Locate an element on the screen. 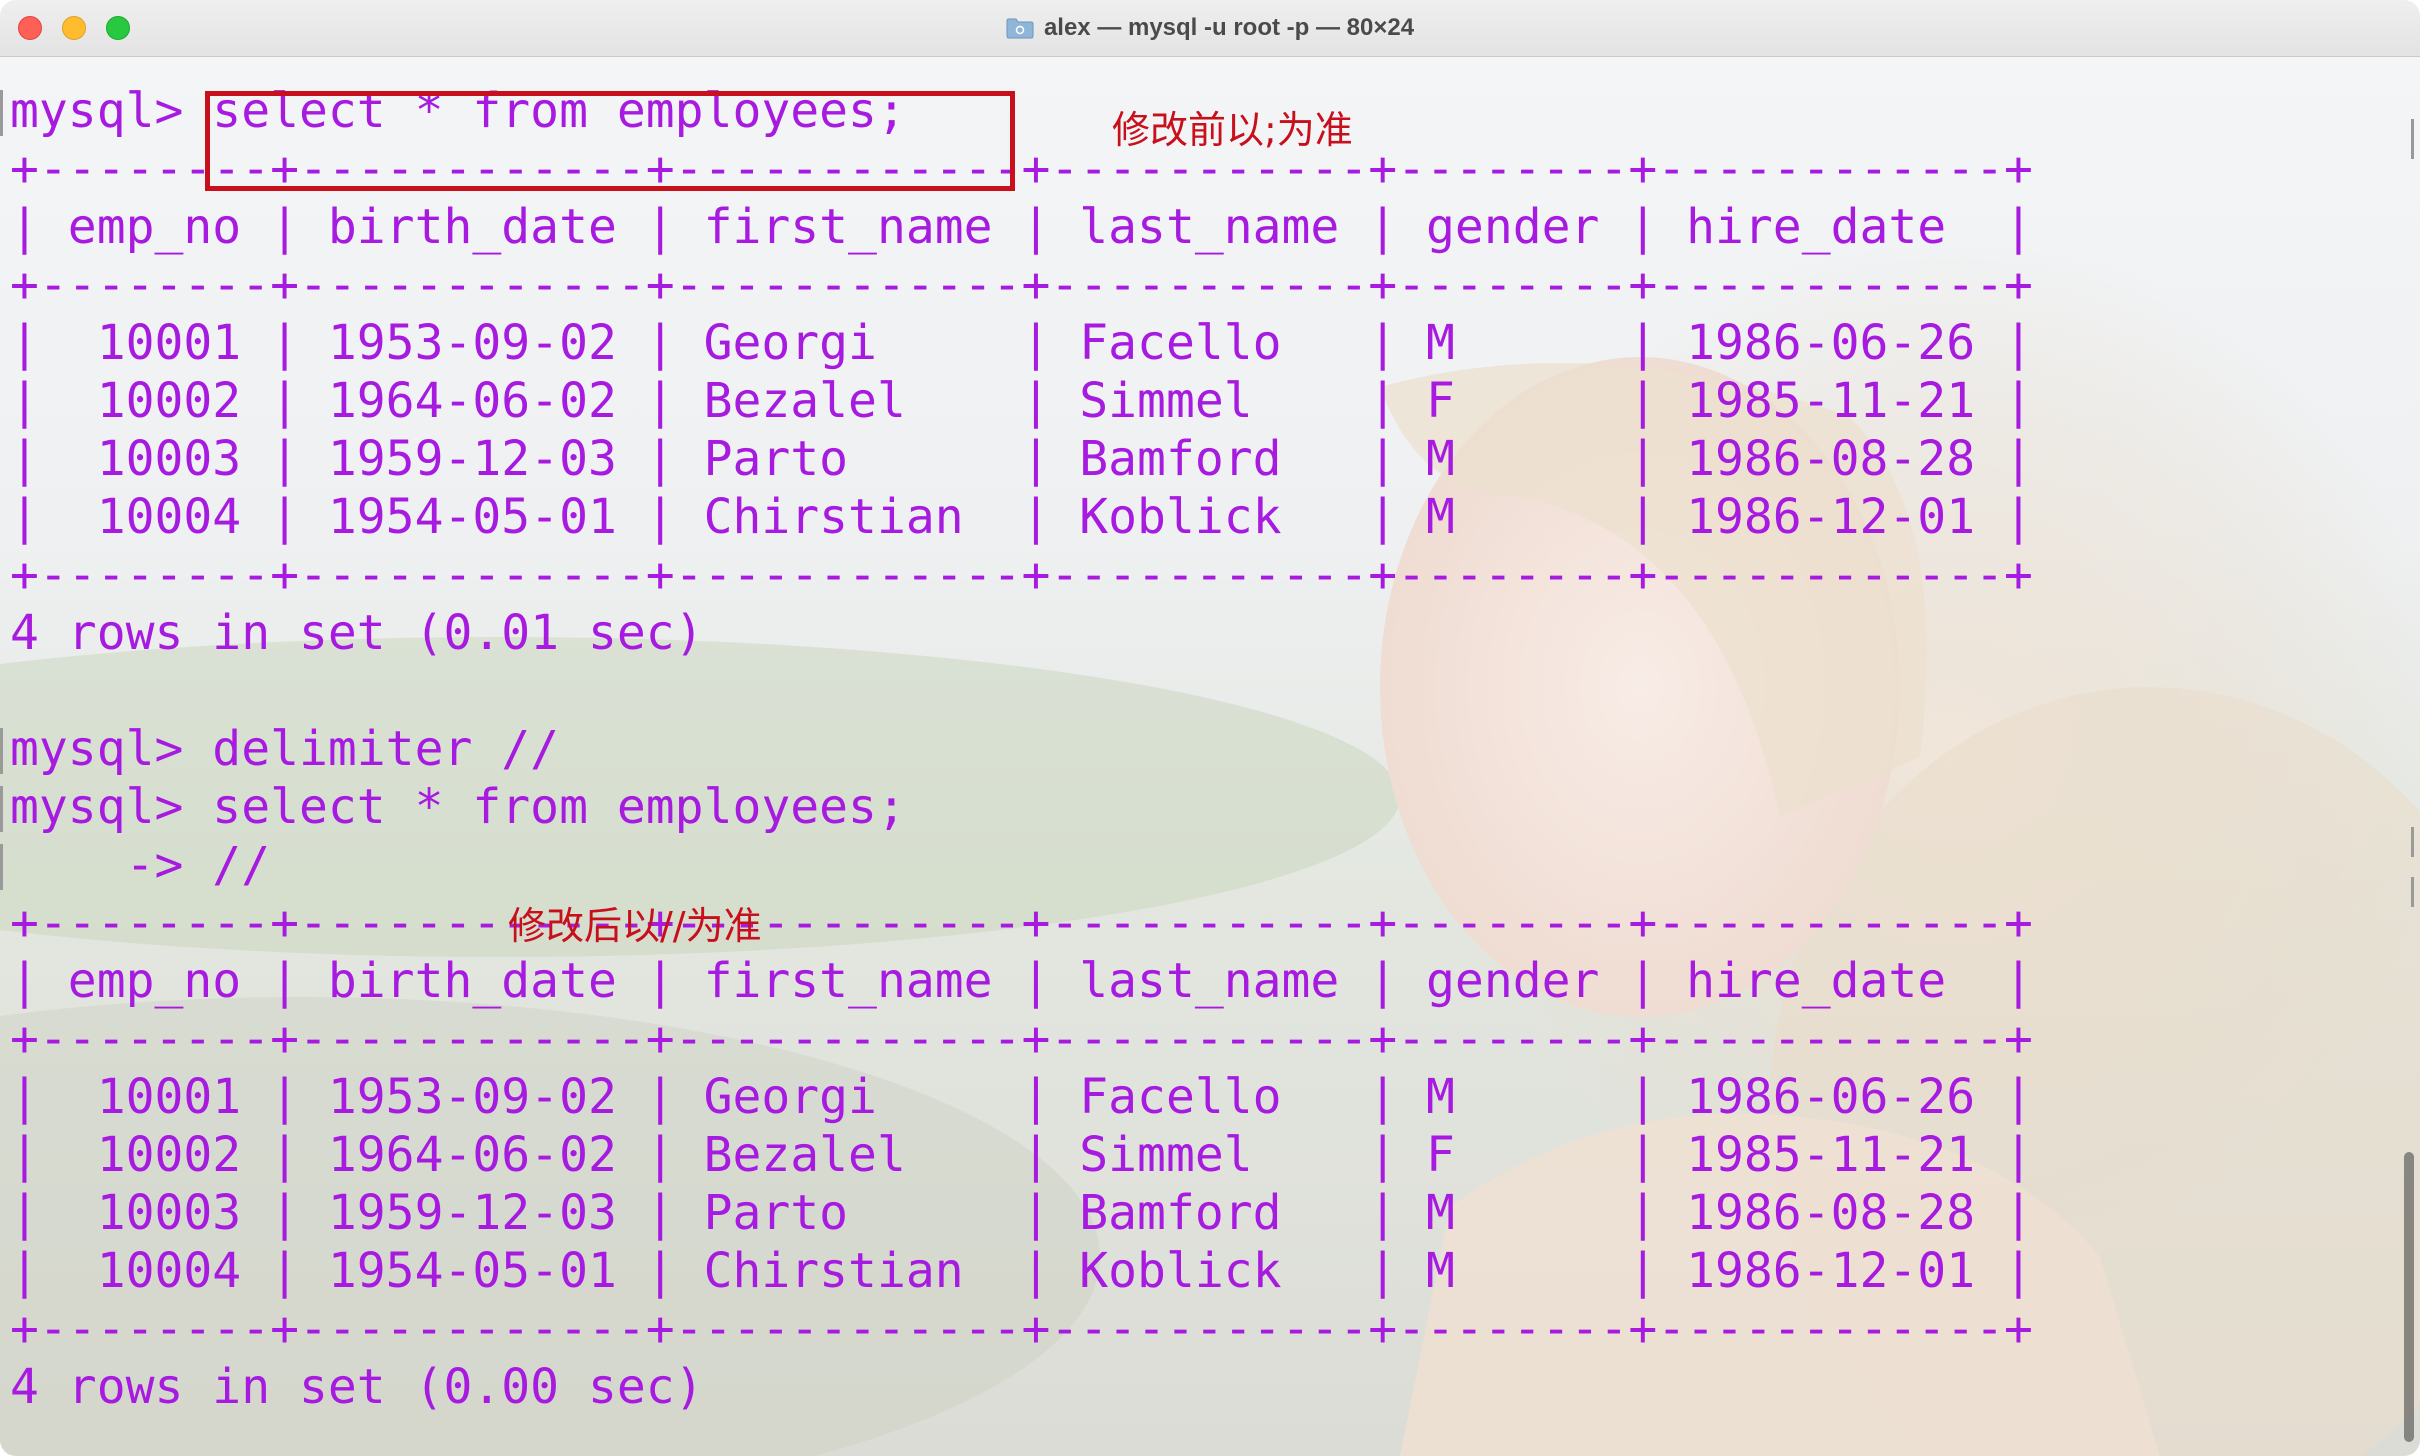 This screenshot has height=1456, width=2420. window-controls is located at coordinates (74, 28).